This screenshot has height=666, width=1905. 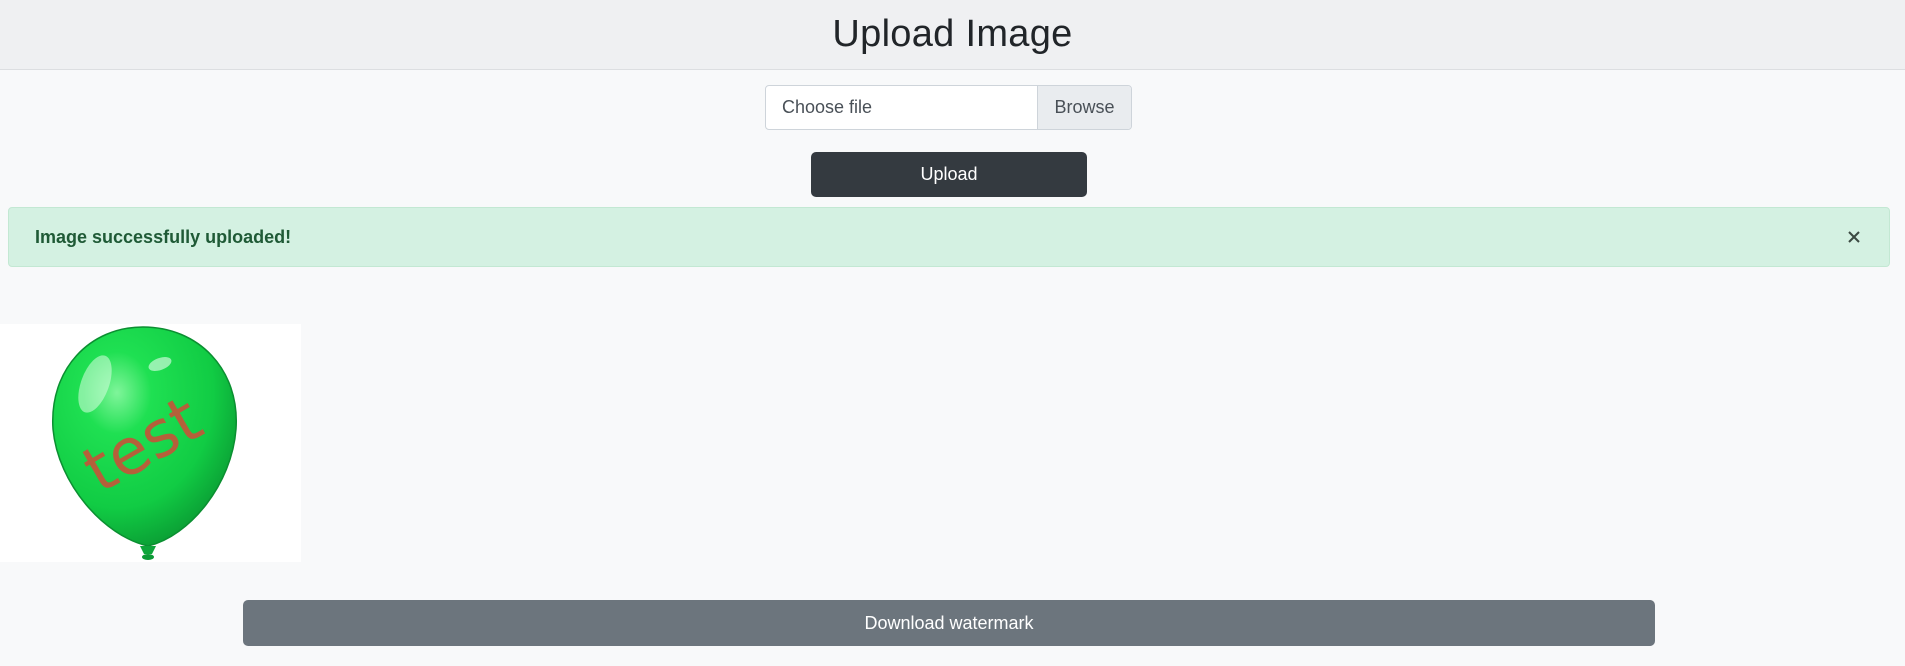 I want to click on file-input-label: Choose file, so click(x=901, y=107).